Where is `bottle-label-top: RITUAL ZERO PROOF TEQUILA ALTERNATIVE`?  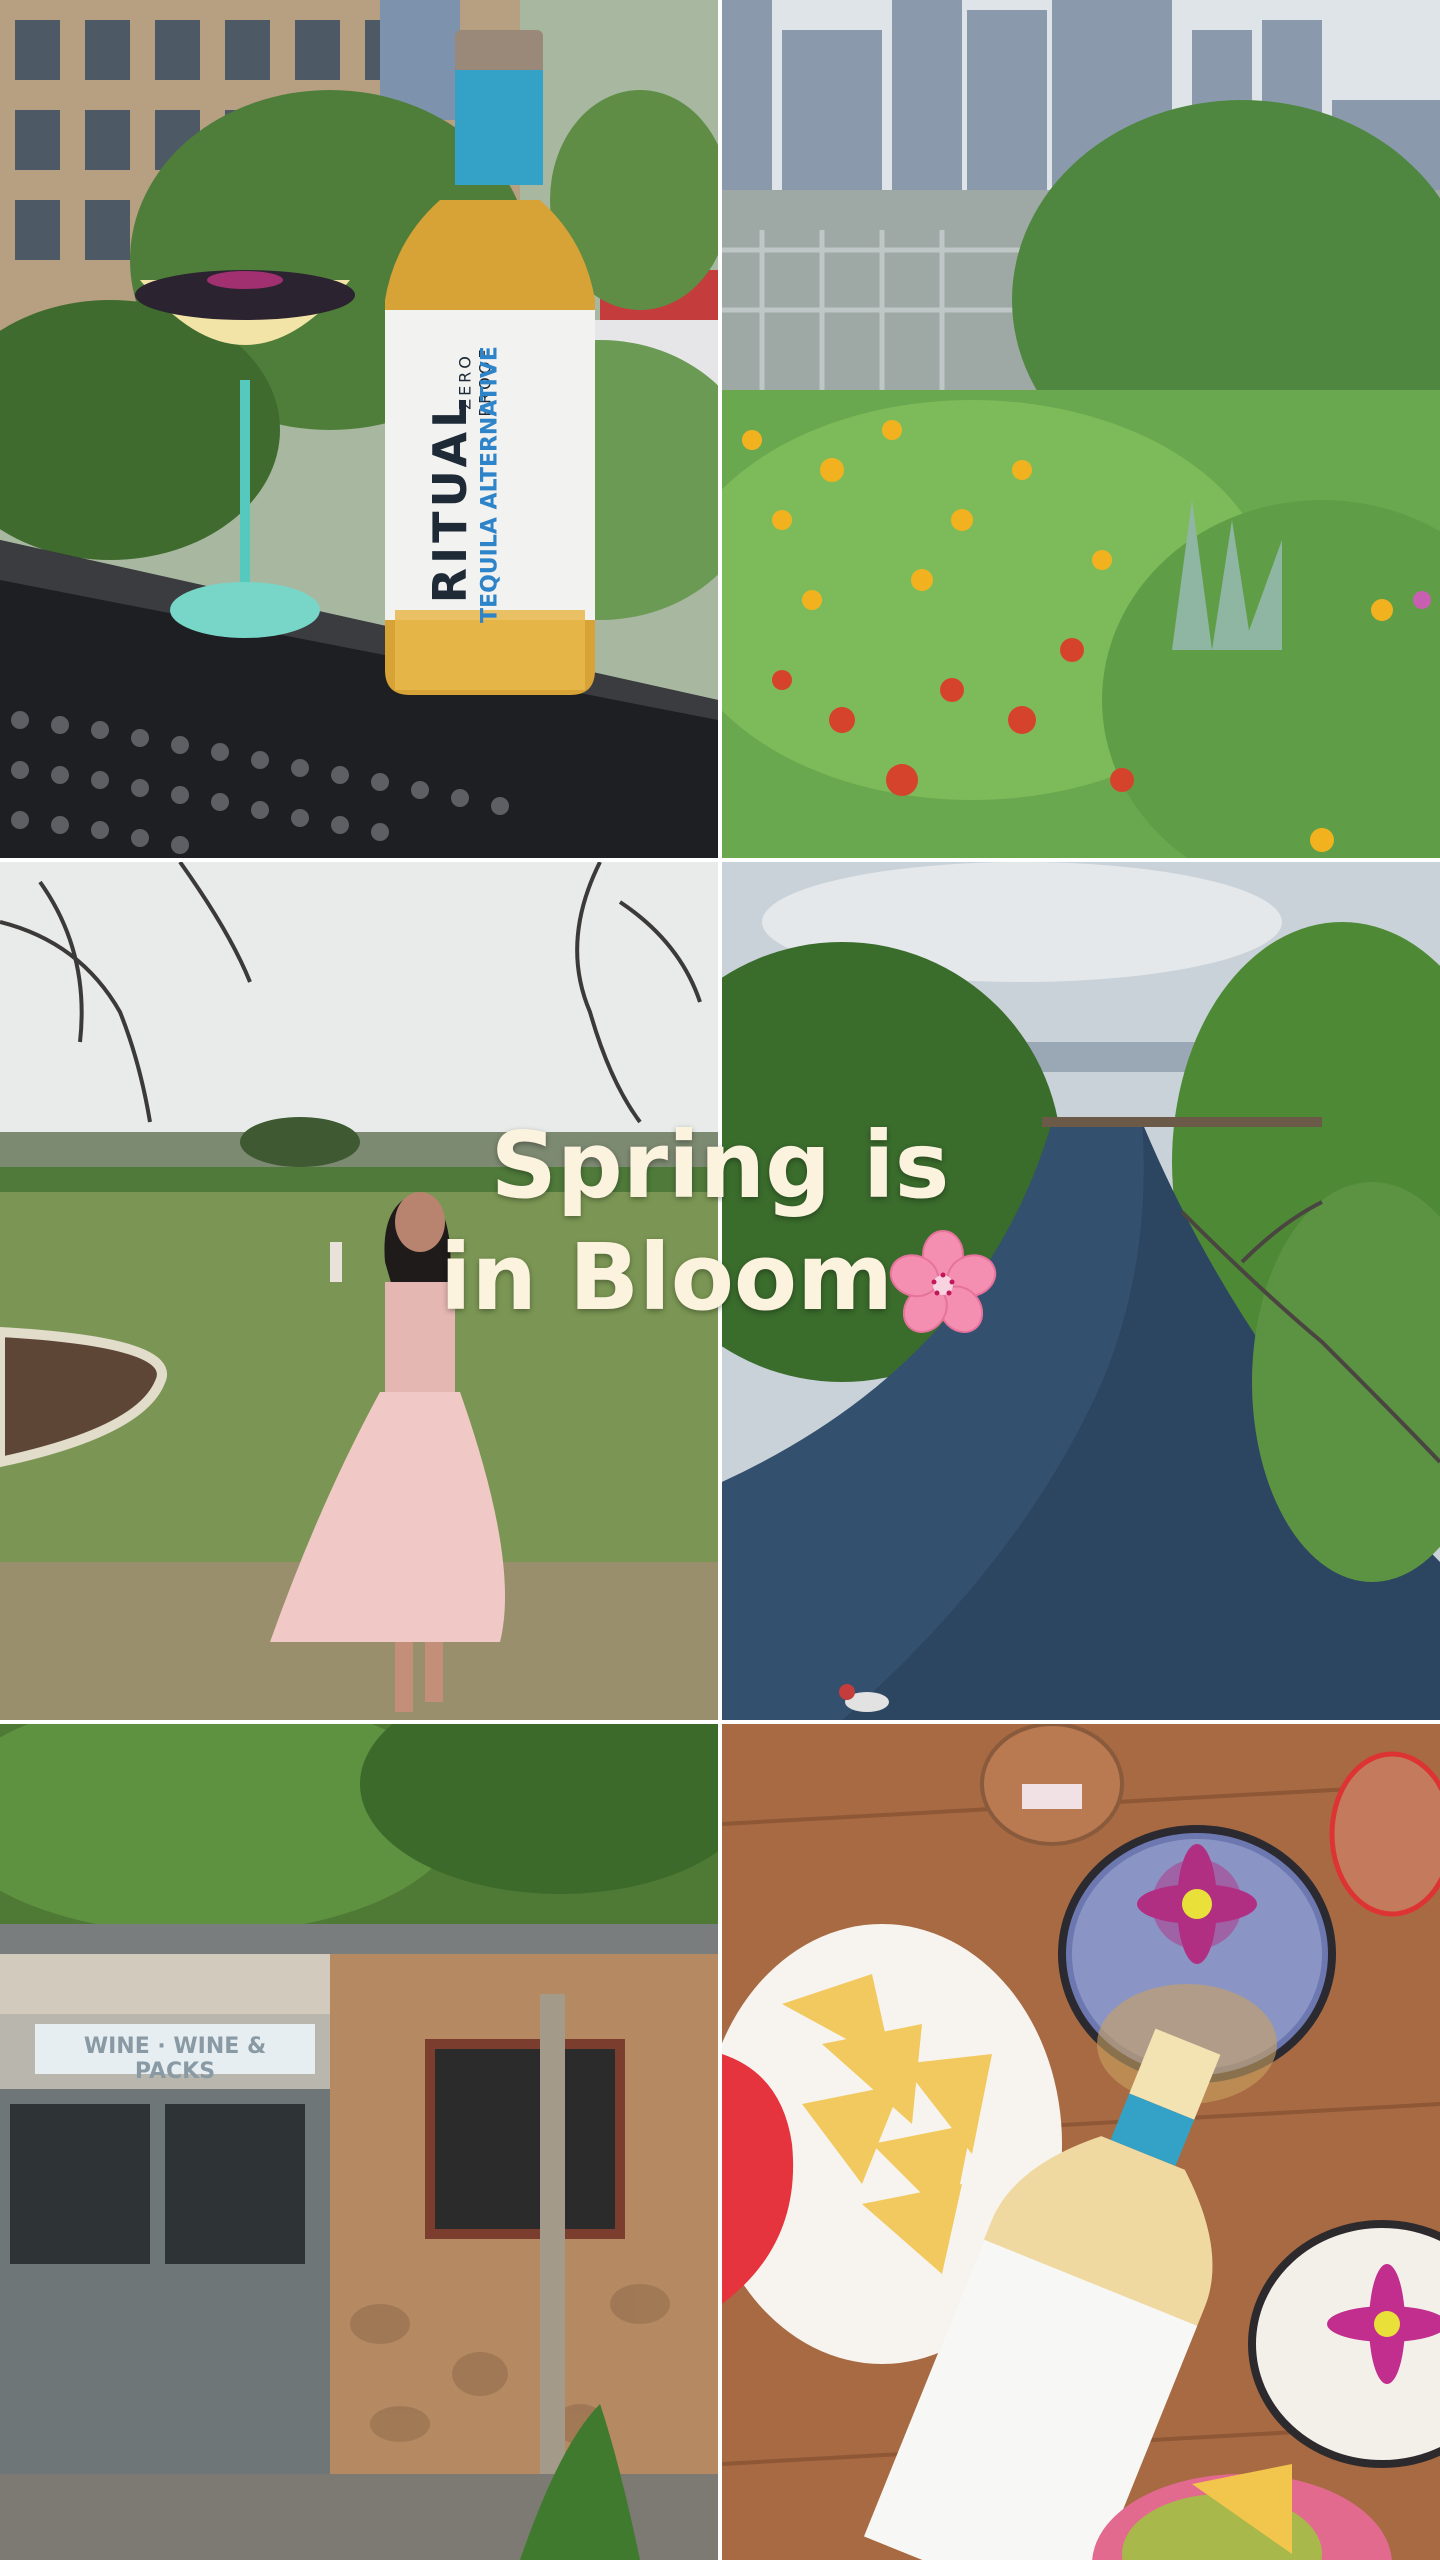
bottle-label-top: RITUAL ZERO PROOF TEQUILA ALTERNATIVE is located at coordinates (490, 467).